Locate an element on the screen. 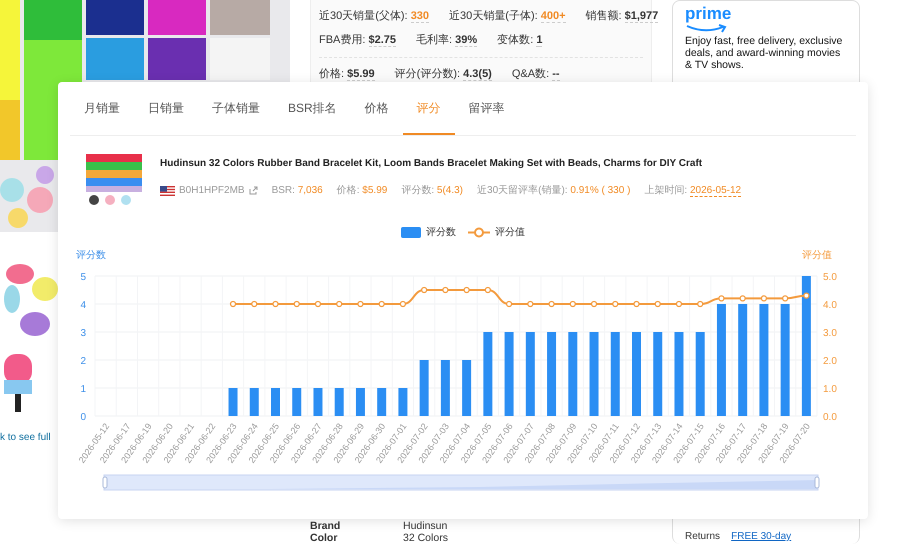  legend-label: 评分值 is located at coordinates (510, 233).